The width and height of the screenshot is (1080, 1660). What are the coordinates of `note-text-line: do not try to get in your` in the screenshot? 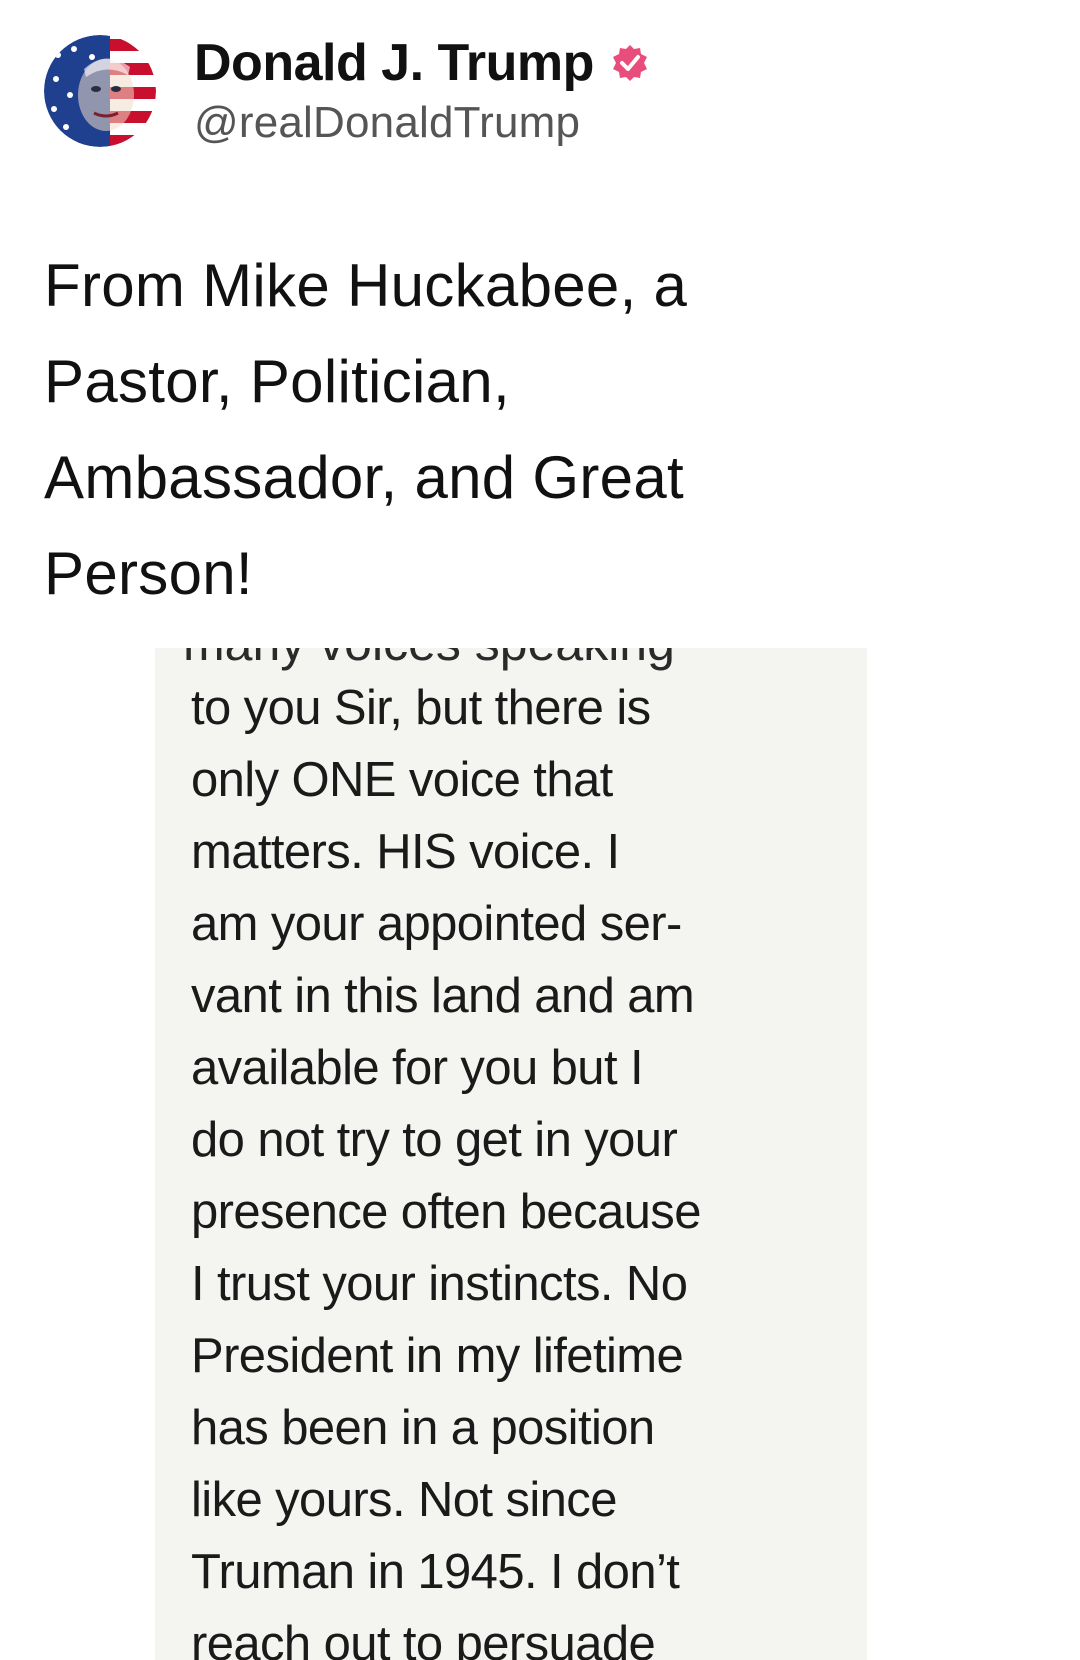 It's located at (434, 1140).